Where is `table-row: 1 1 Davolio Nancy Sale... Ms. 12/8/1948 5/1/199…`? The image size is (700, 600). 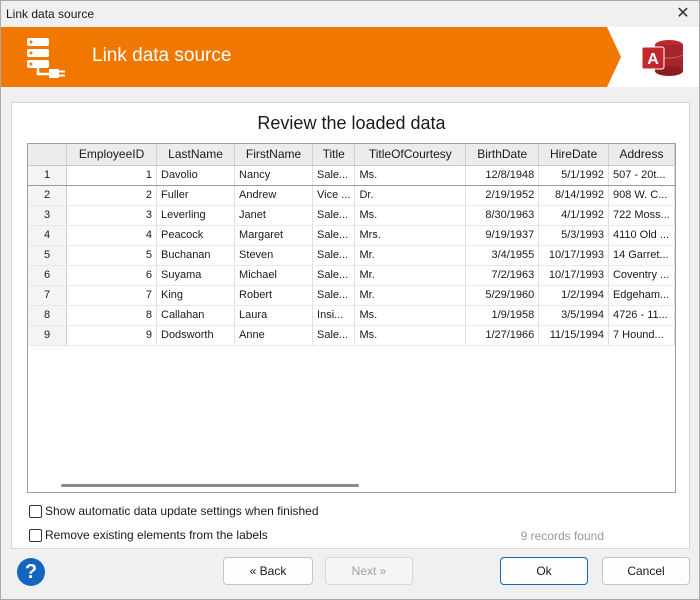 table-row: 1 1 Davolio Nancy Sale... Ms. 12/8/1948 5/1/199… is located at coordinates (351, 175).